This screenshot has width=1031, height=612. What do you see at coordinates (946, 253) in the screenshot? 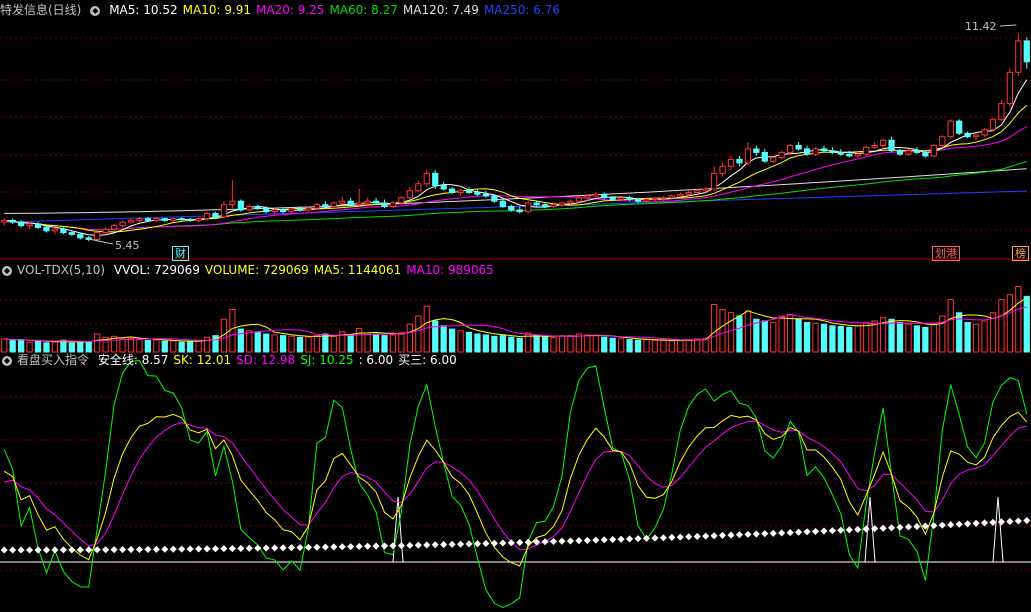
I see `news-badge: 划港` at bounding box center [946, 253].